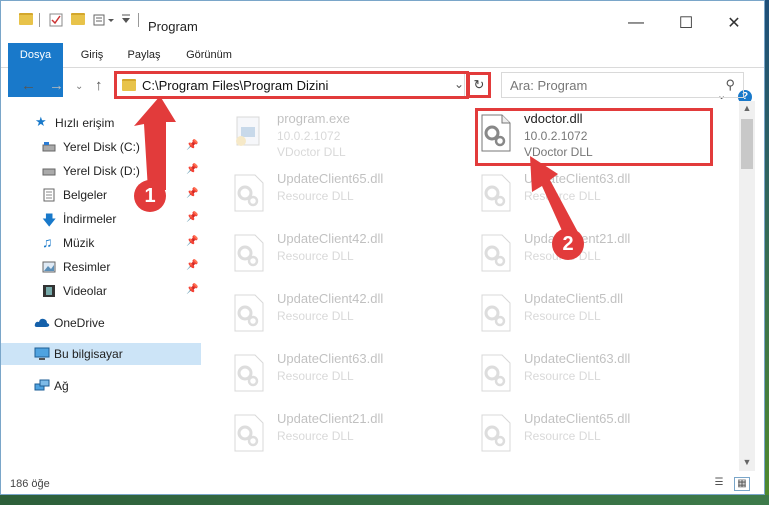 The width and height of the screenshot is (769, 505). Describe the element at coordinates (382, 484) in the screenshot. I see `status-bar: 186 öğe` at that location.